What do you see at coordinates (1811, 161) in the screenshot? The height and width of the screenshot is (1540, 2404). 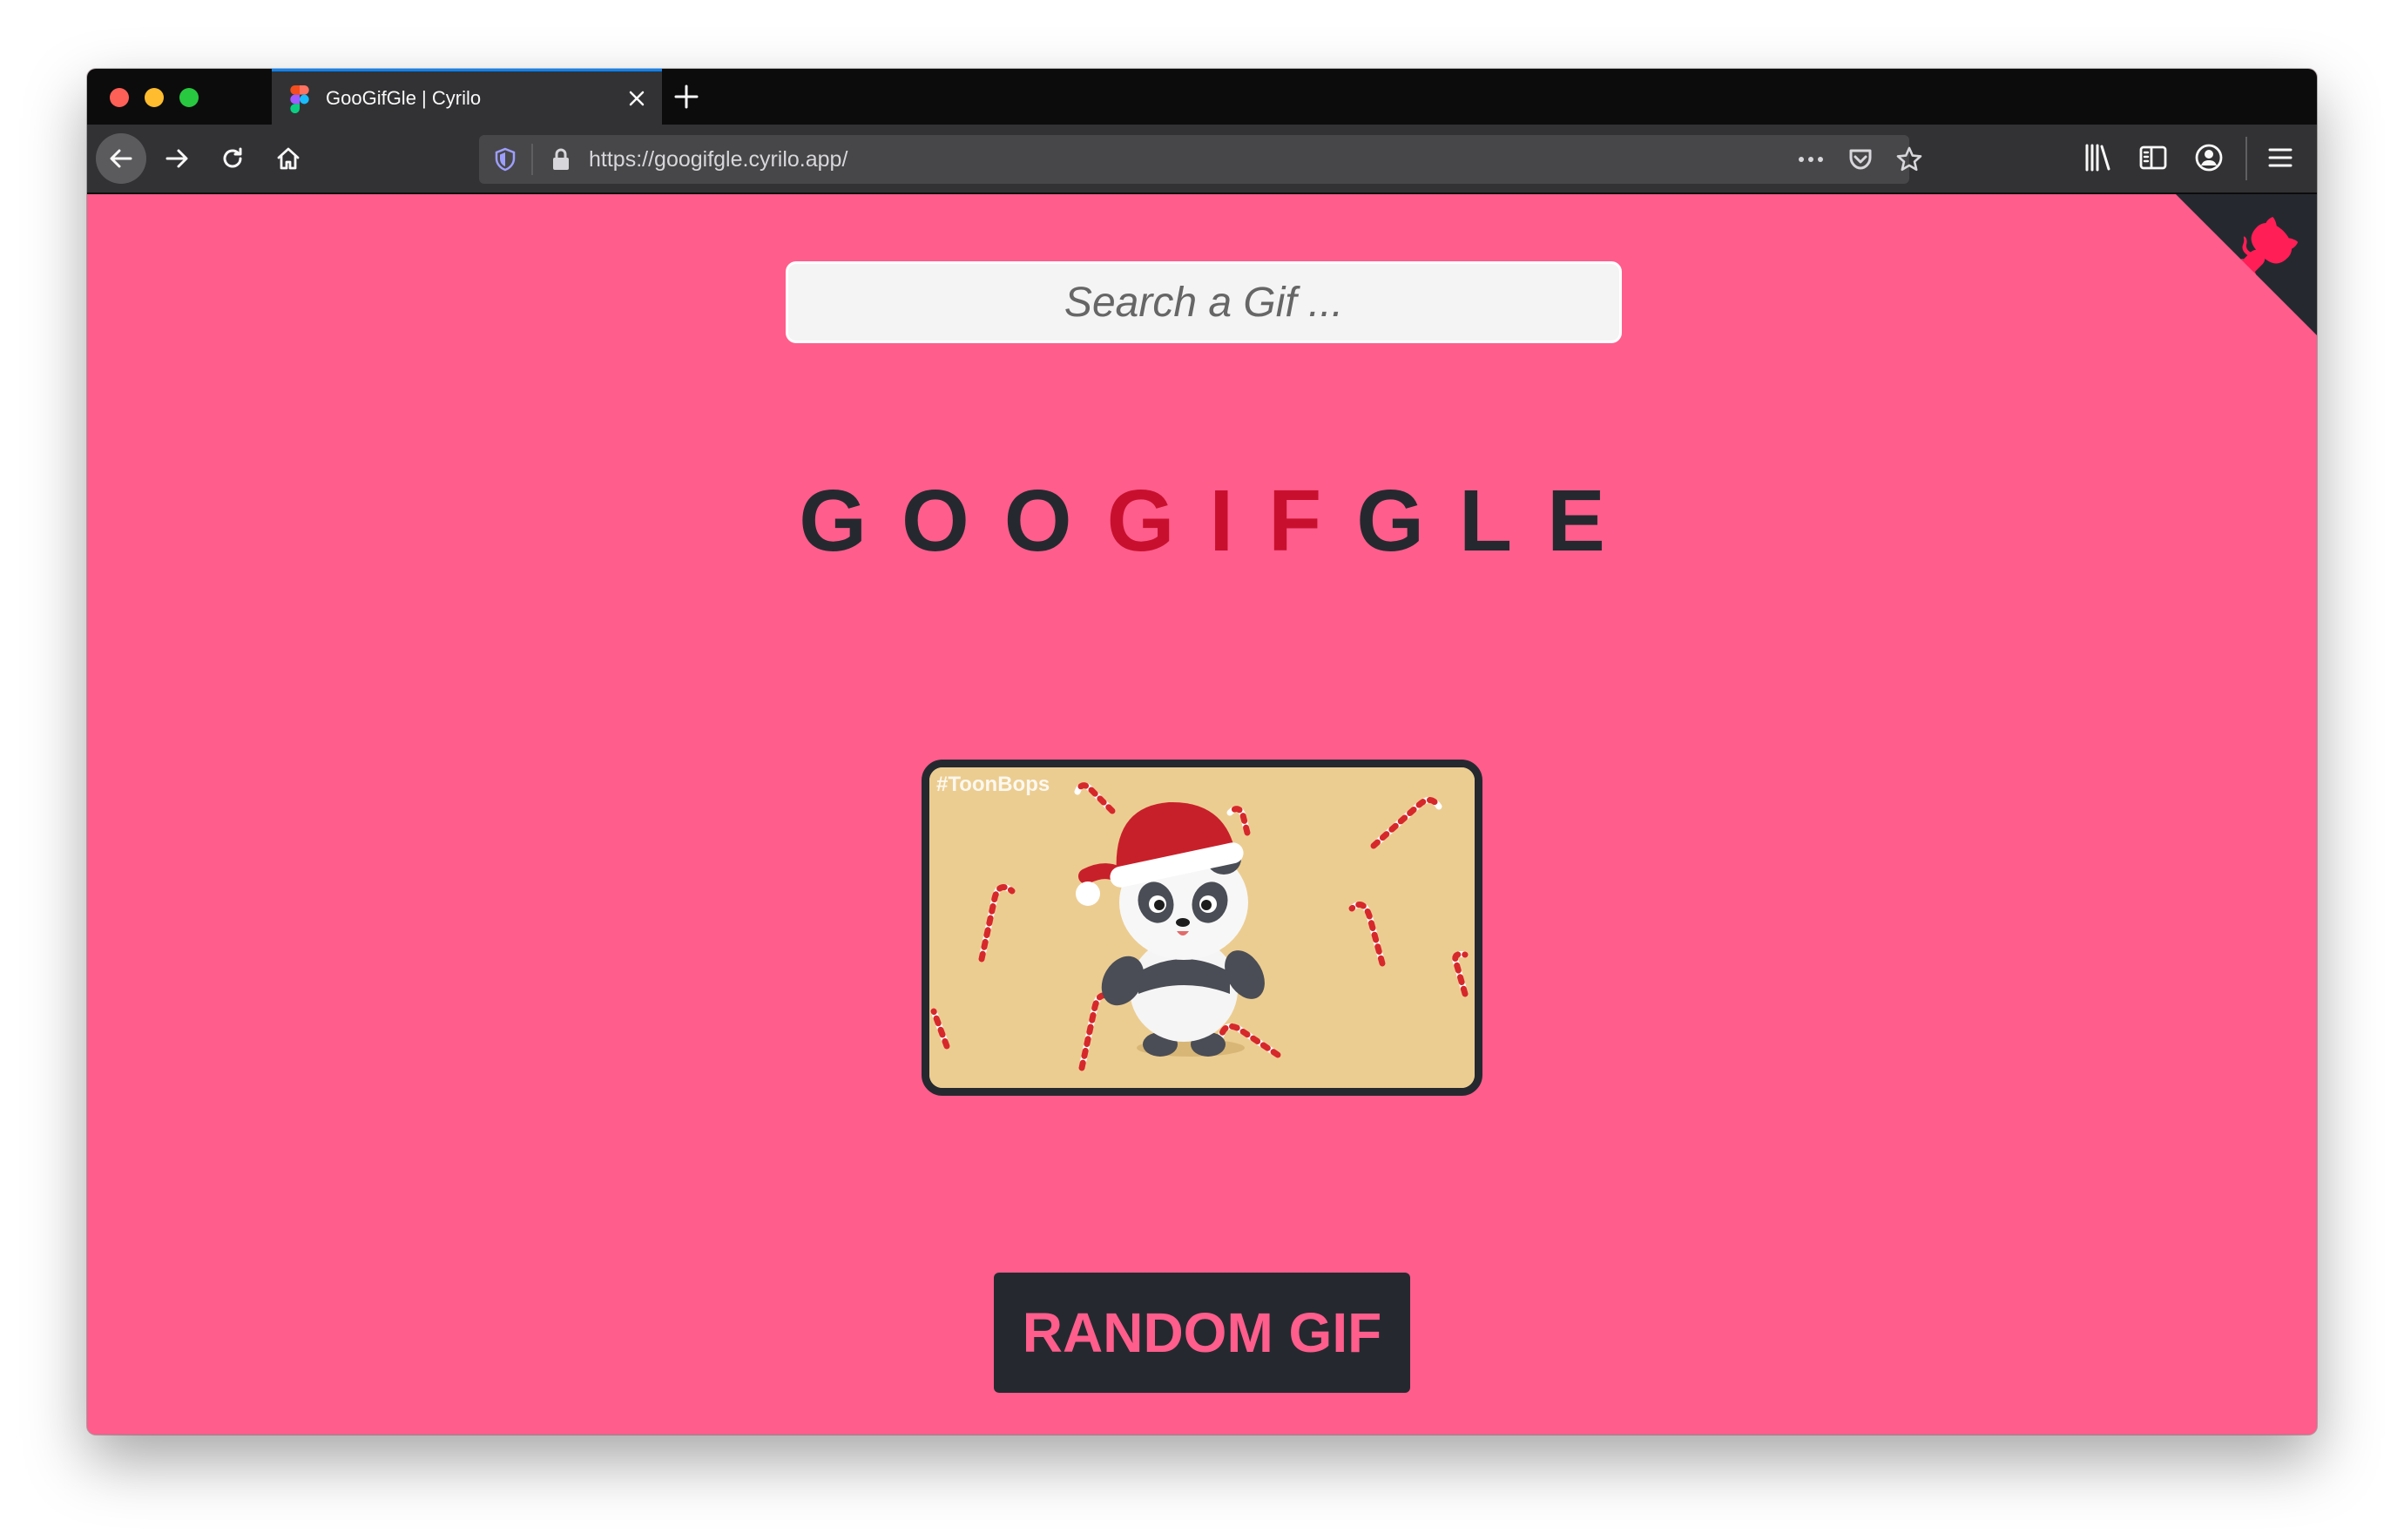 I see `more-icon` at bounding box center [1811, 161].